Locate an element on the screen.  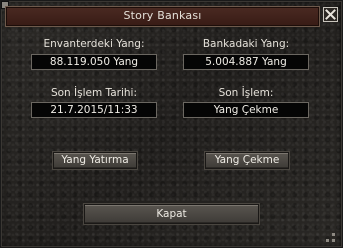
bank-yang-value: 5.004.887 Yang is located at coordinates (246, 62).